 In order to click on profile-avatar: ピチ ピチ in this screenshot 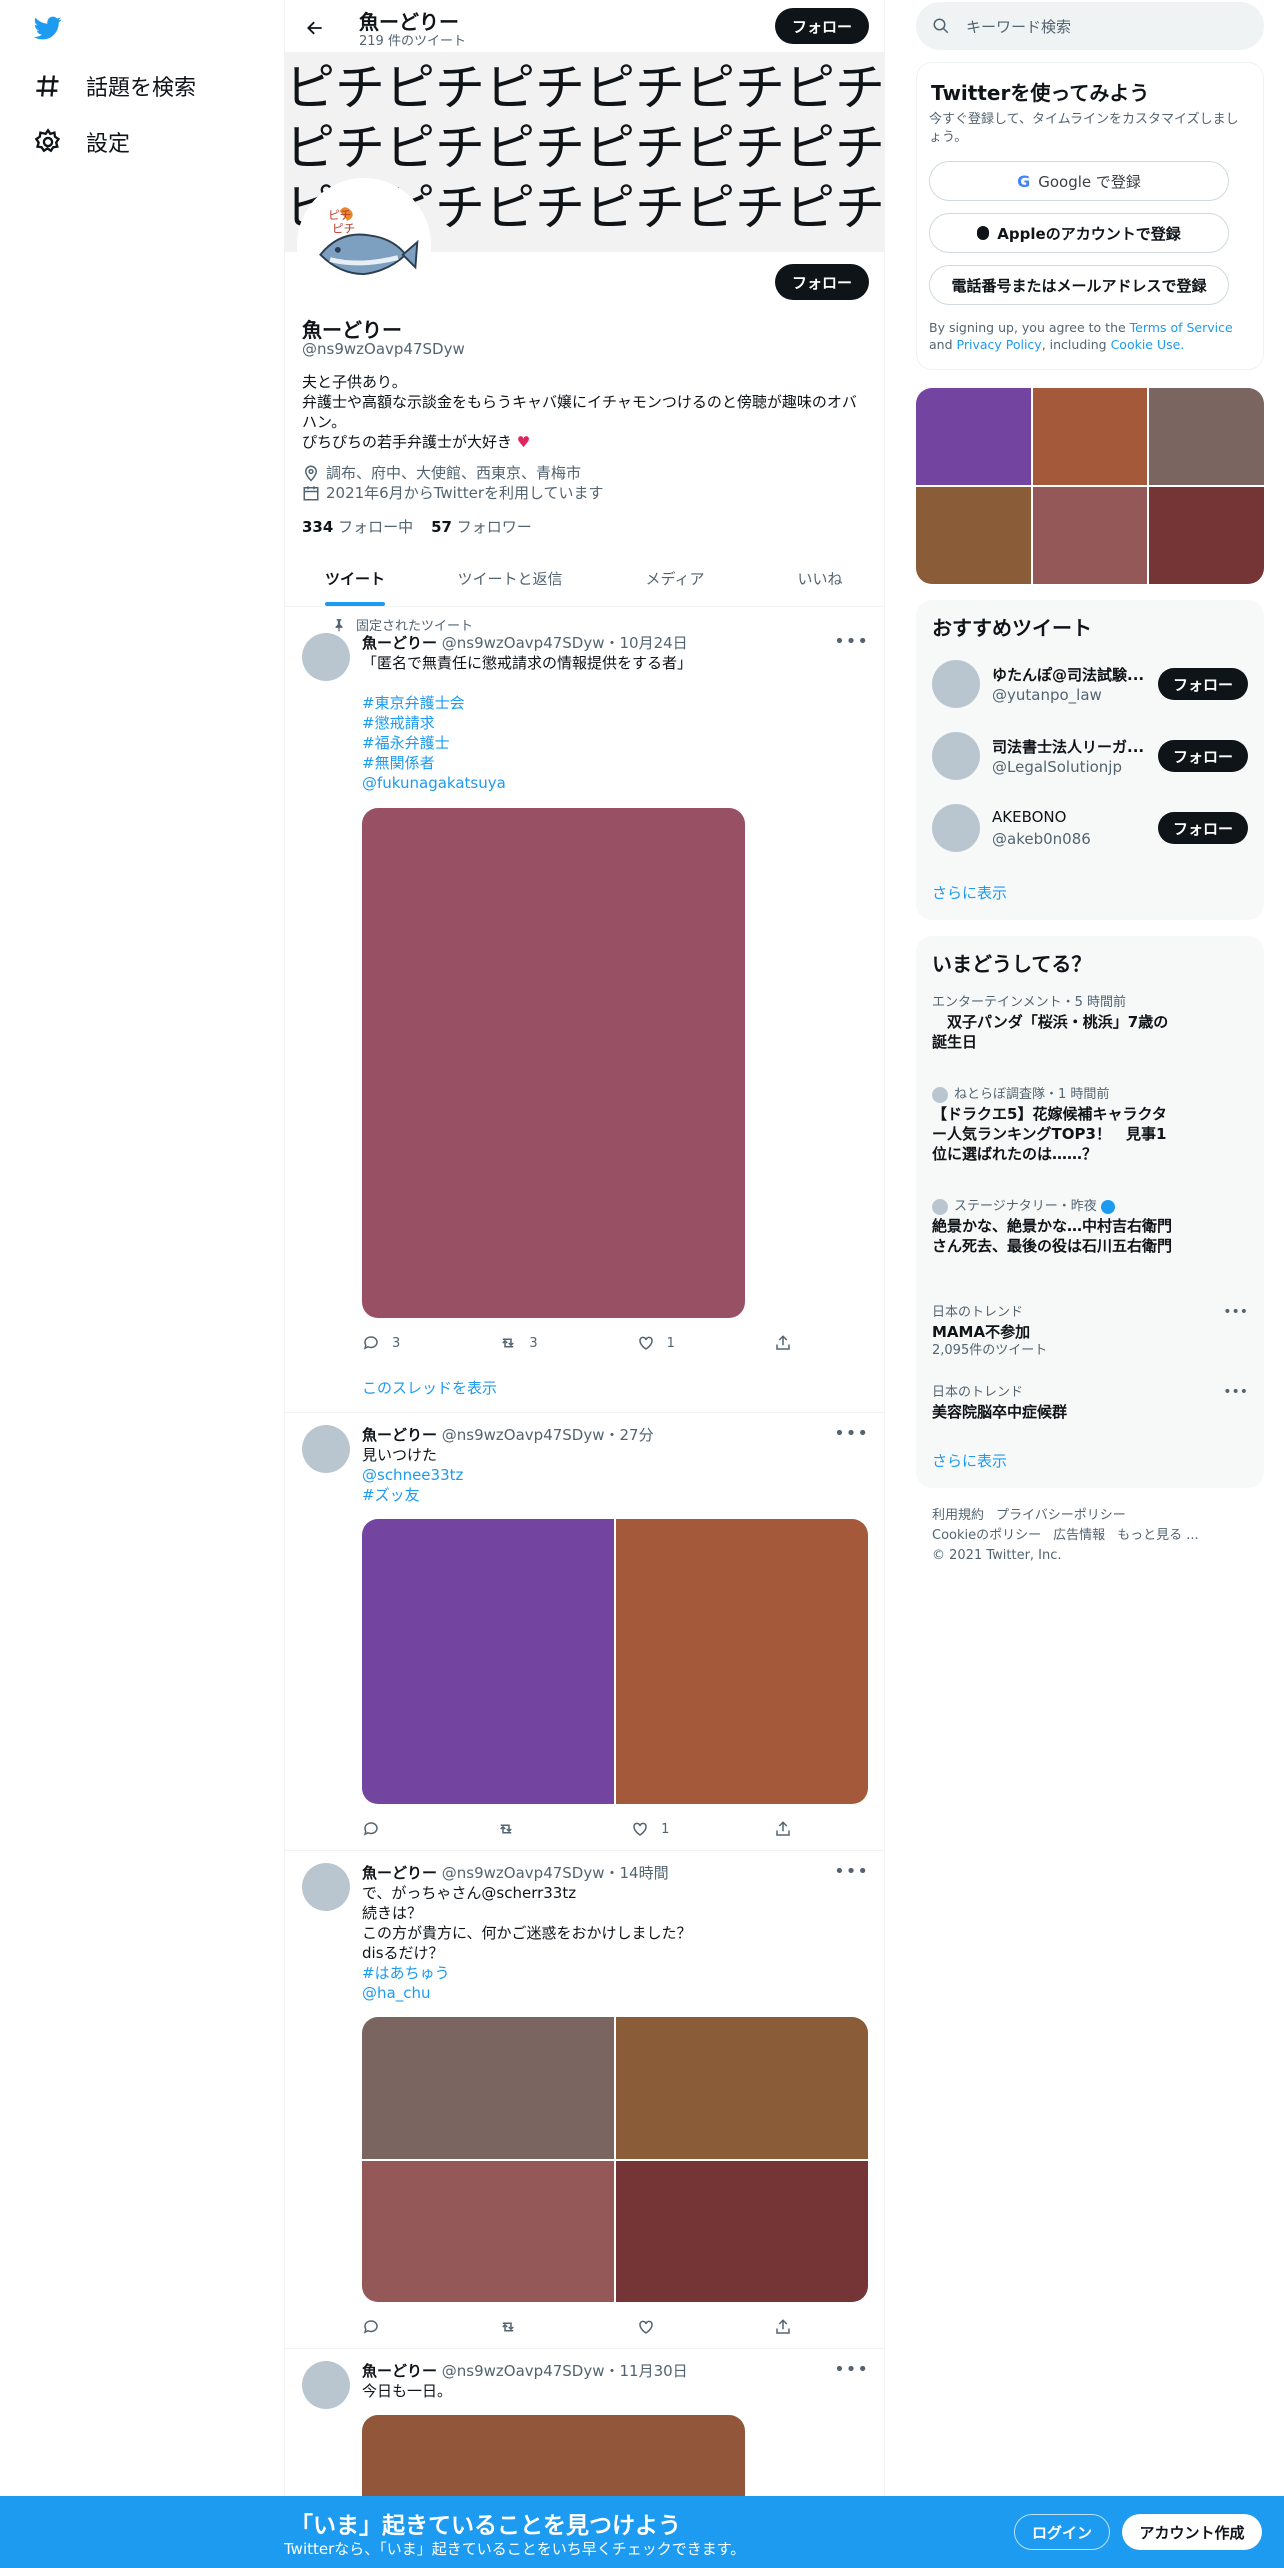, I will do `click(364, 245)`.